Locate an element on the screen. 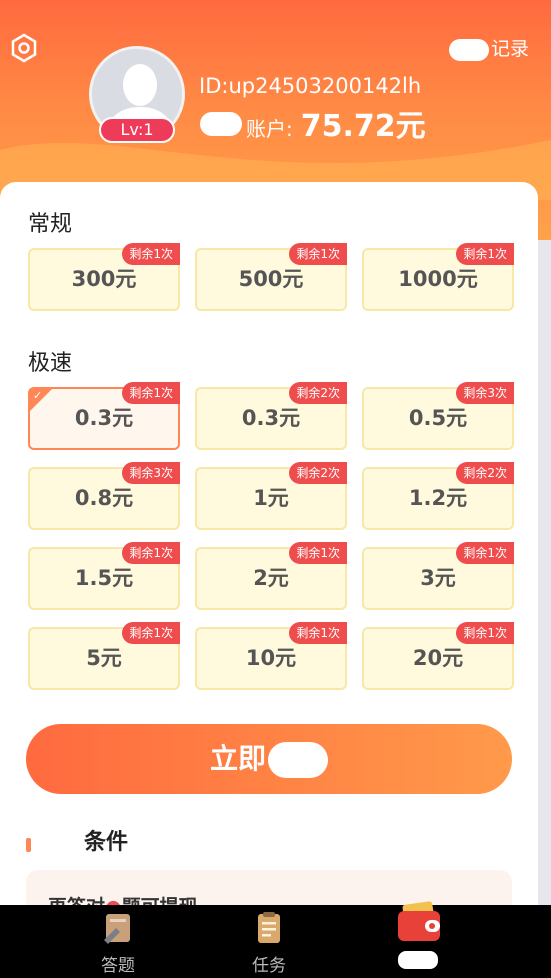  fast-tile: 2元 剩余1次 is located at coordinates (271, 576).